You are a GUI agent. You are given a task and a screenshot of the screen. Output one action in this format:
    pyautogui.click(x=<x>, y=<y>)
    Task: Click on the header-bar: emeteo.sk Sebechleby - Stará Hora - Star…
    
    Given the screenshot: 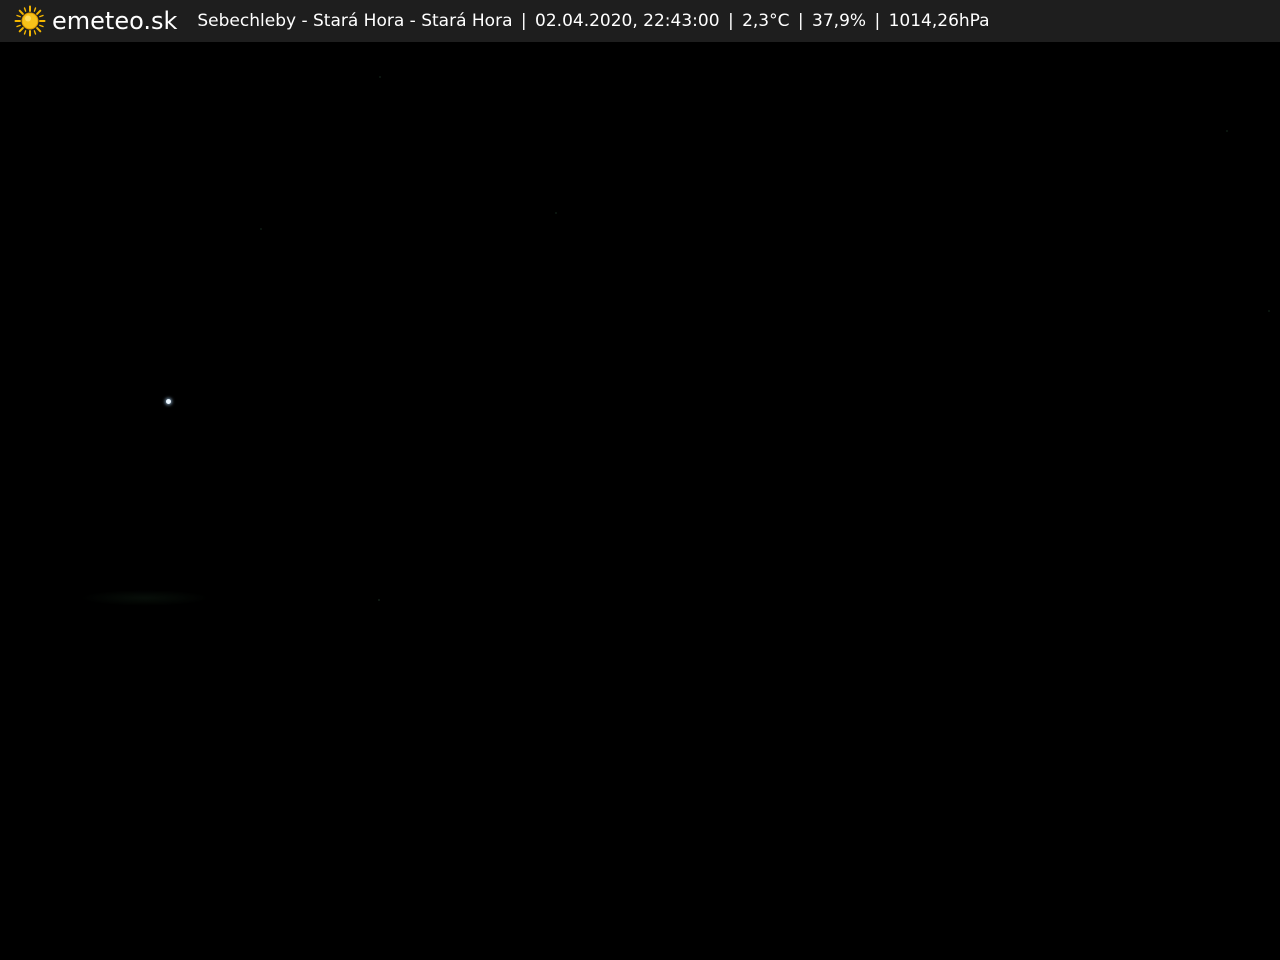 What is the action you would take?
    pyautogui.click(x=640, y=21)
    